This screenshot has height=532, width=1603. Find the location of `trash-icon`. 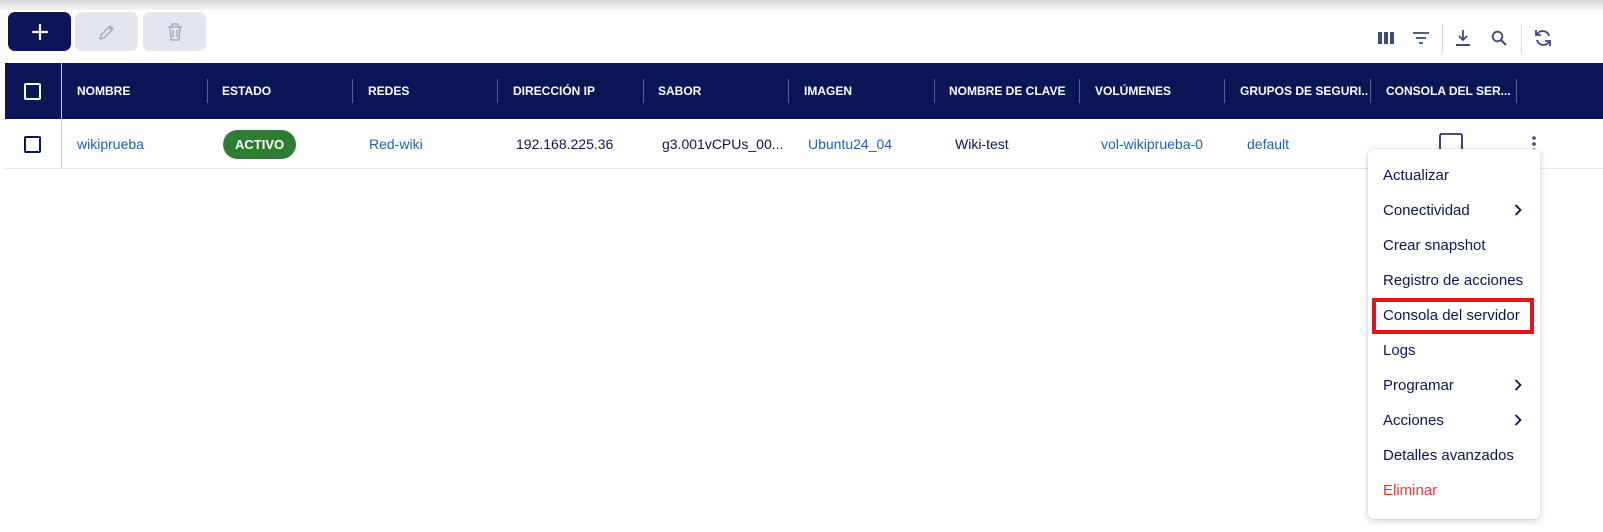

trash-icon is located at coordinates (174, 31).